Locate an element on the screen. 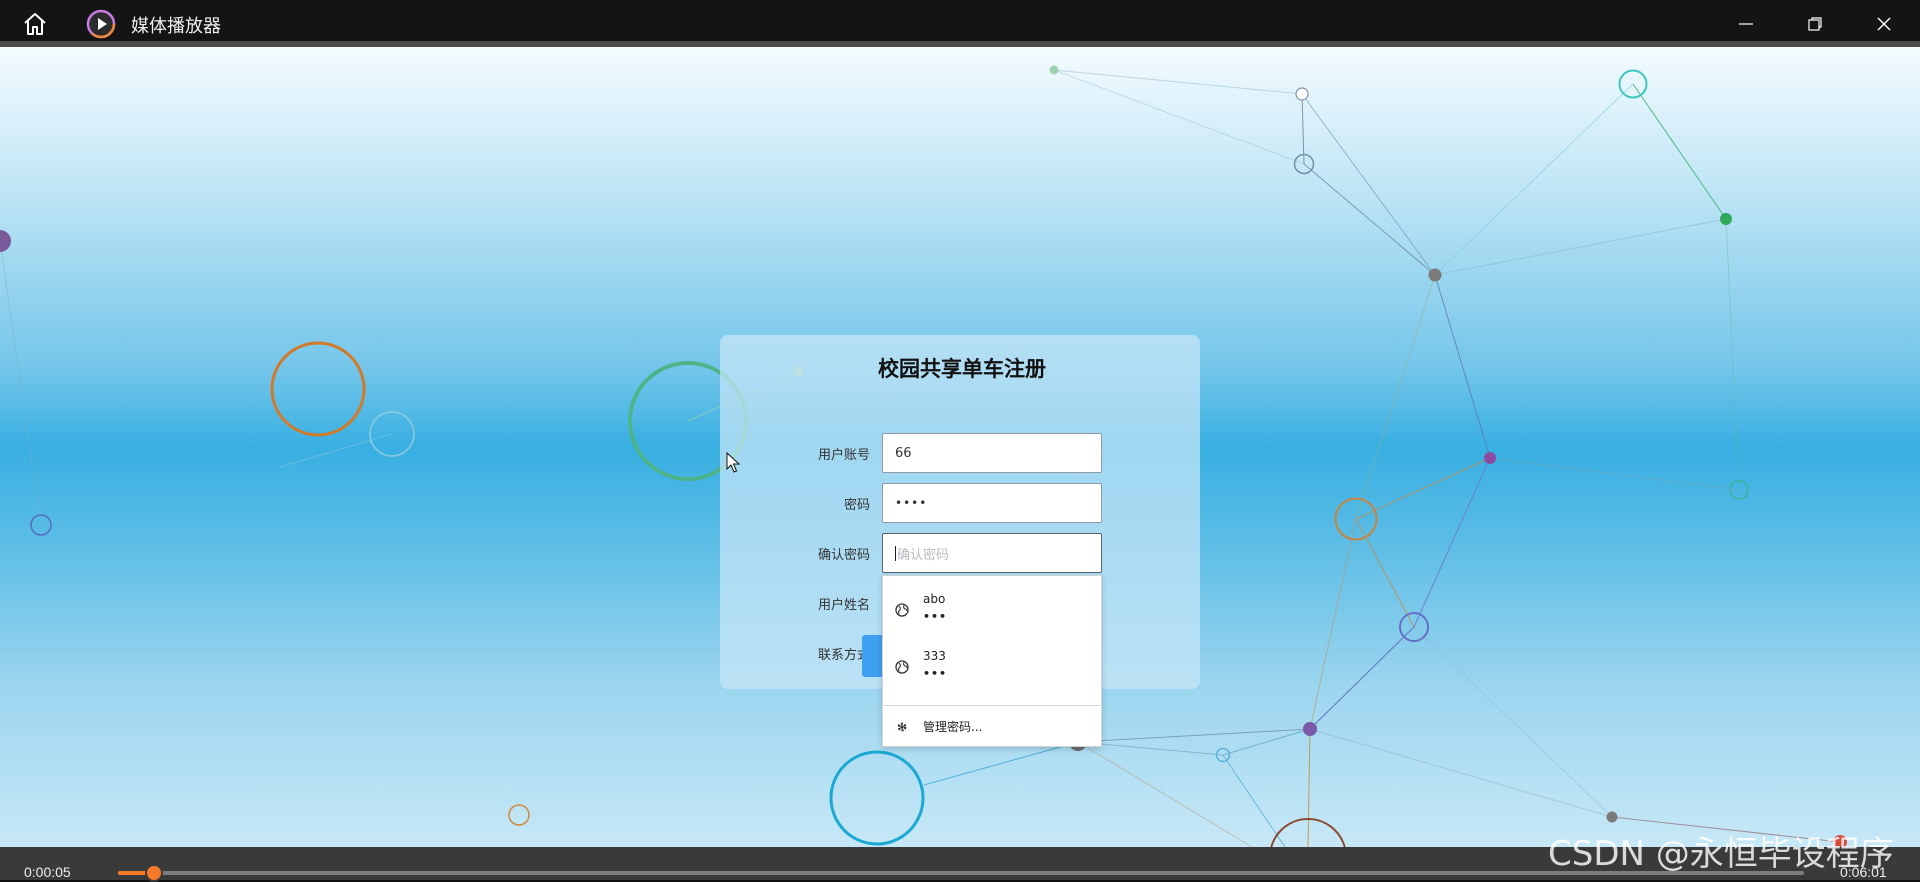 This screenshot has width=1920, height=882. minimize-icon is located at coordinates (1746, 24).